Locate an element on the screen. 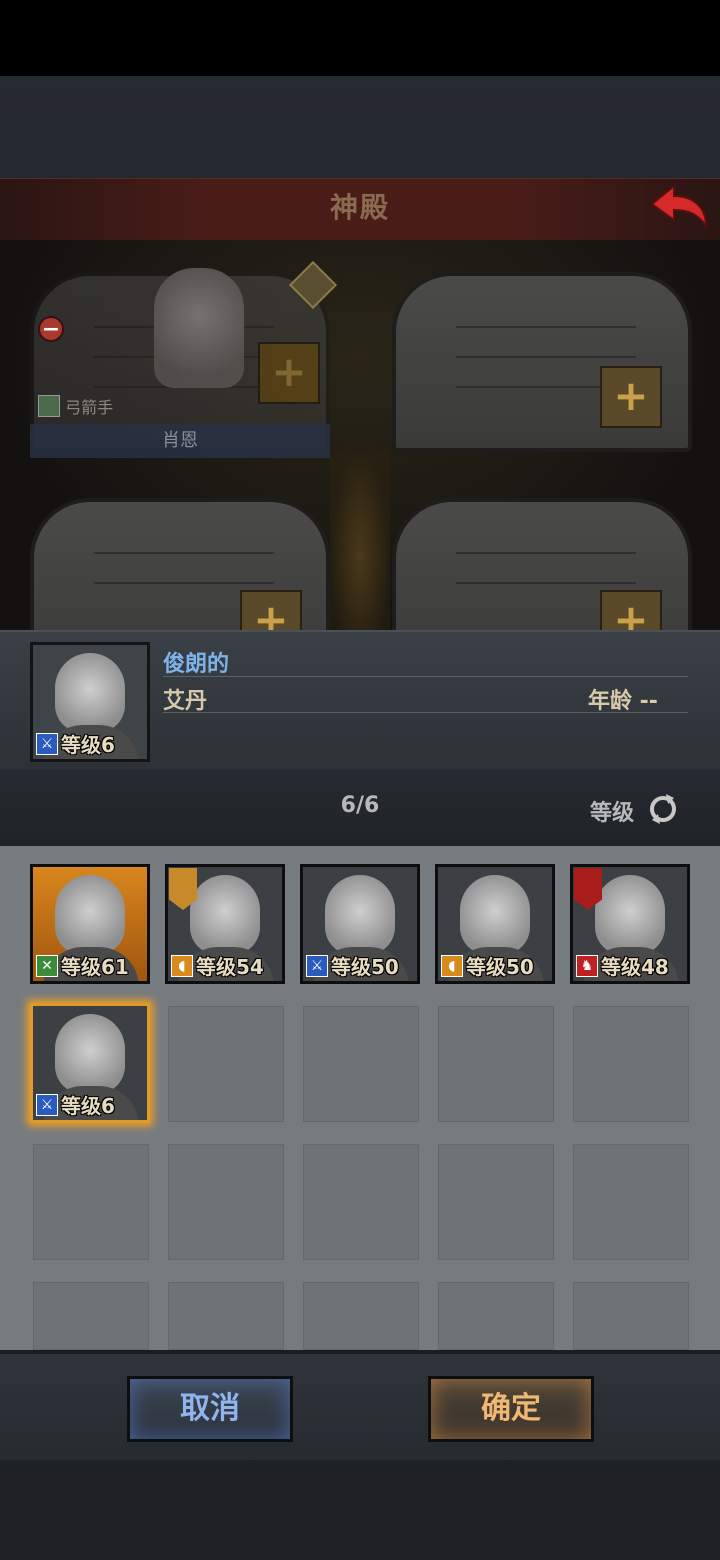 This screenshot has width=720, height=1560. hero-portrait is located at coordinates (199, 328).